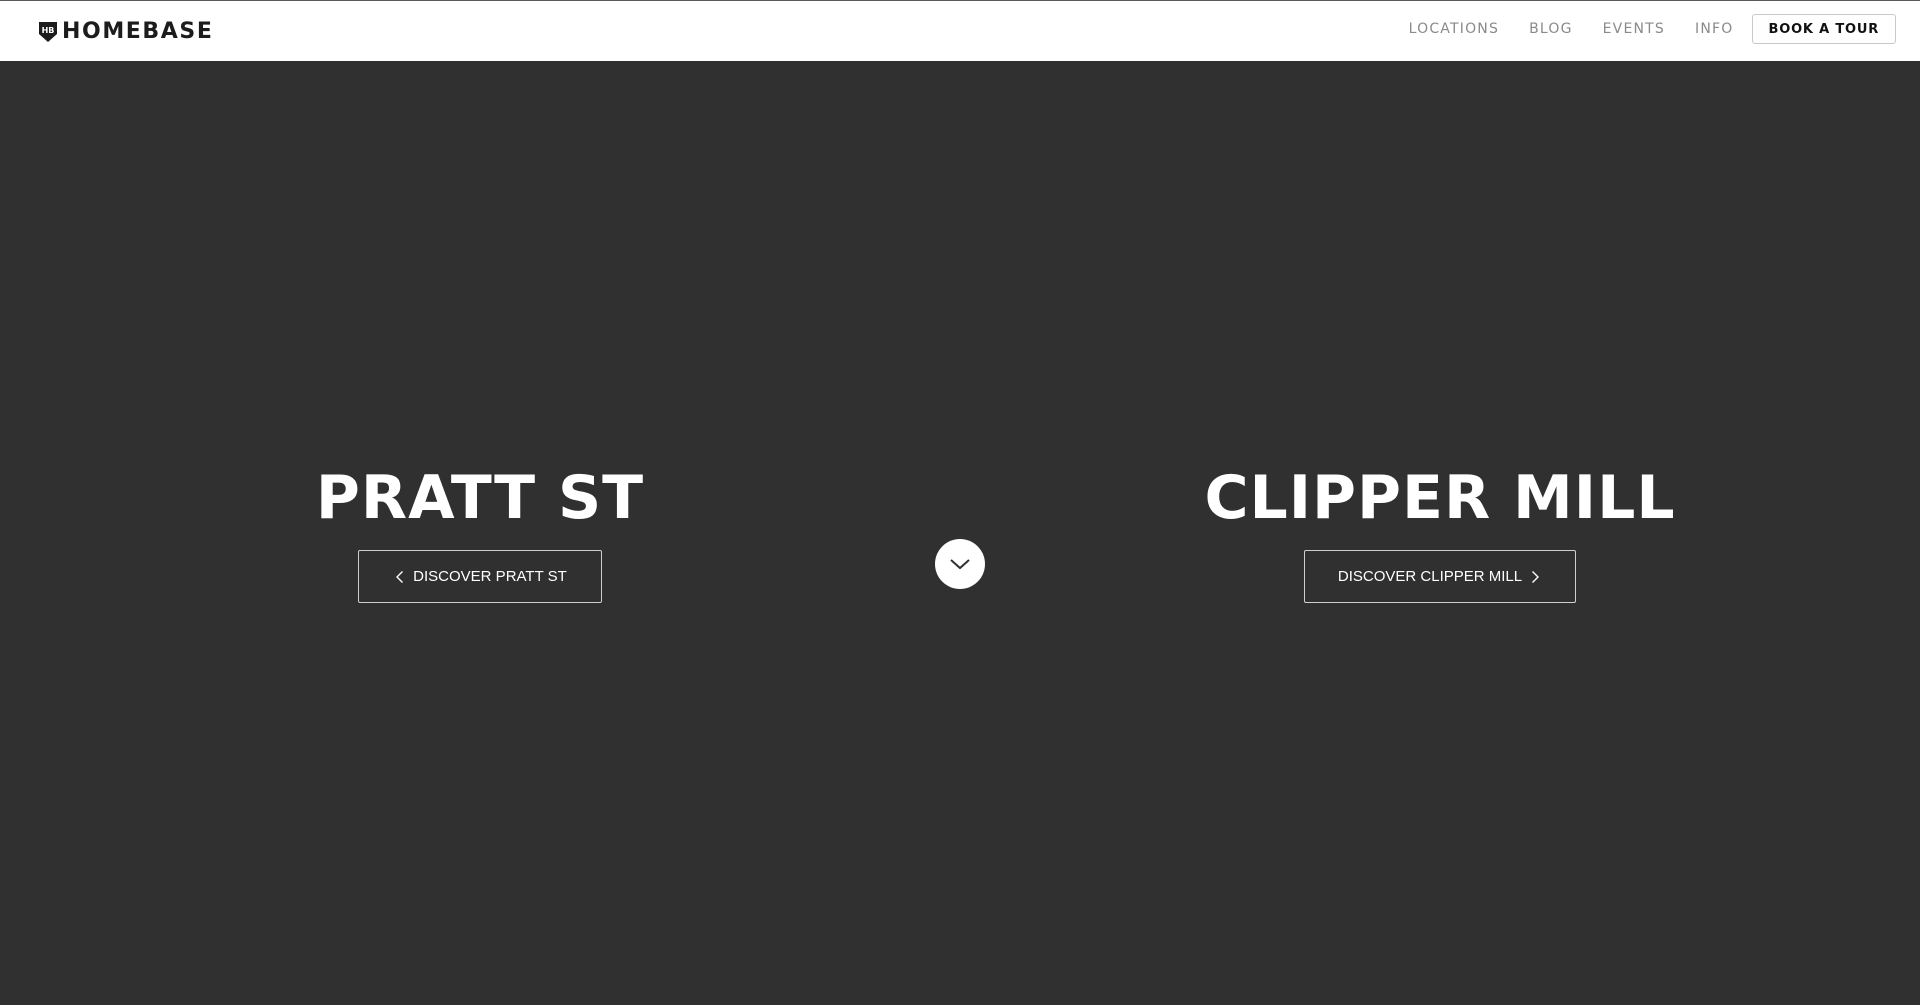  What do you see at coordinates (138, 31) in the screenshot?
I see `logo-text: HOMEBASE` at bounding box center [138, 31].